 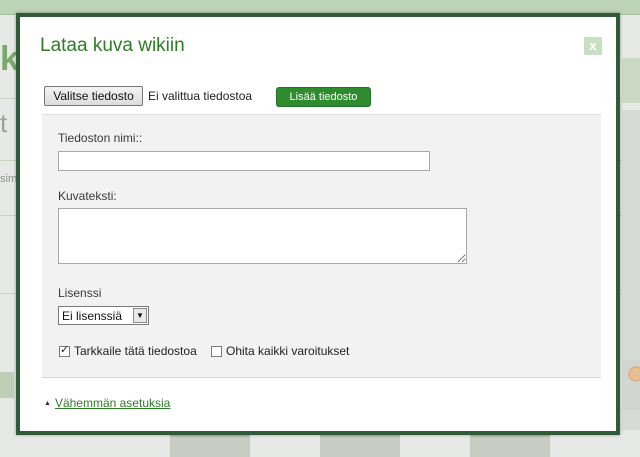 What do you see at coordinates (262, 236) in the screenshot?
I see `caption-textarea` at bounding box center [262, 236].